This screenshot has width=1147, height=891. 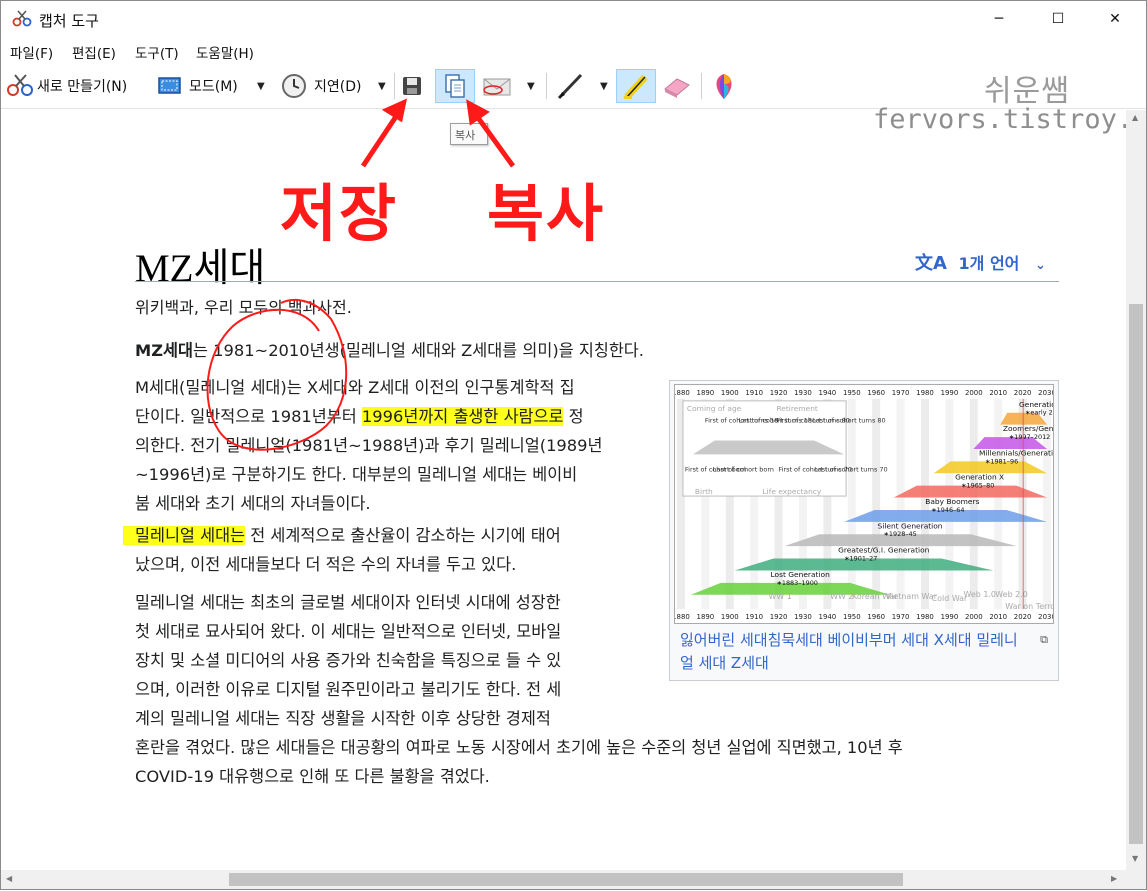 I want to click on vertical-scroll-thumb, so click(x=1136, y=574).